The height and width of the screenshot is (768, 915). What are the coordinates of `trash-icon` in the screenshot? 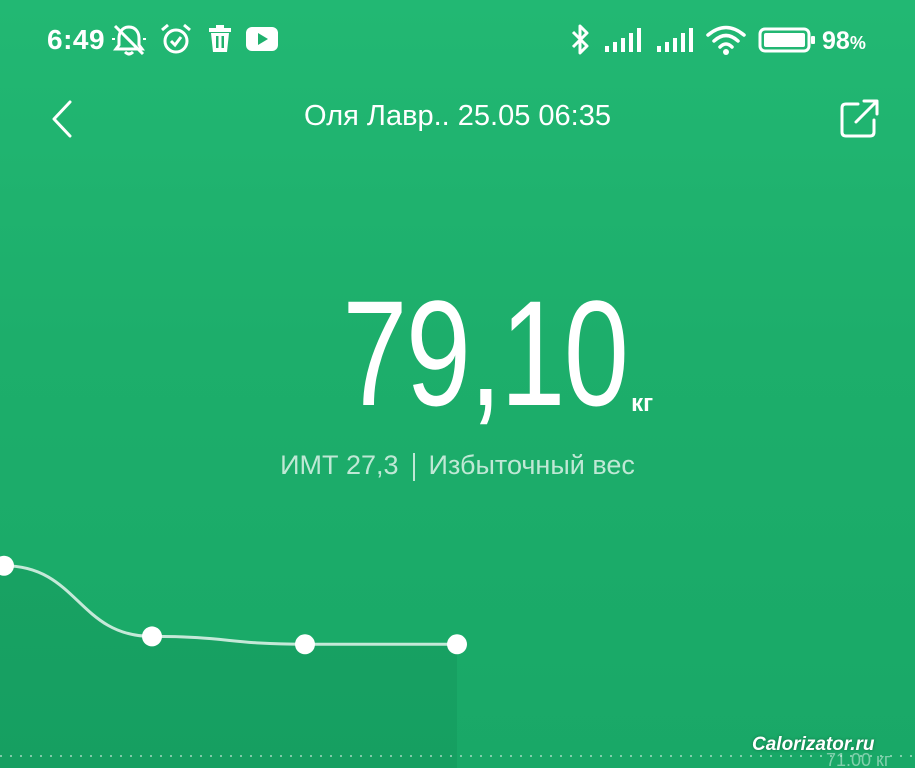 It's located at (220, 38).